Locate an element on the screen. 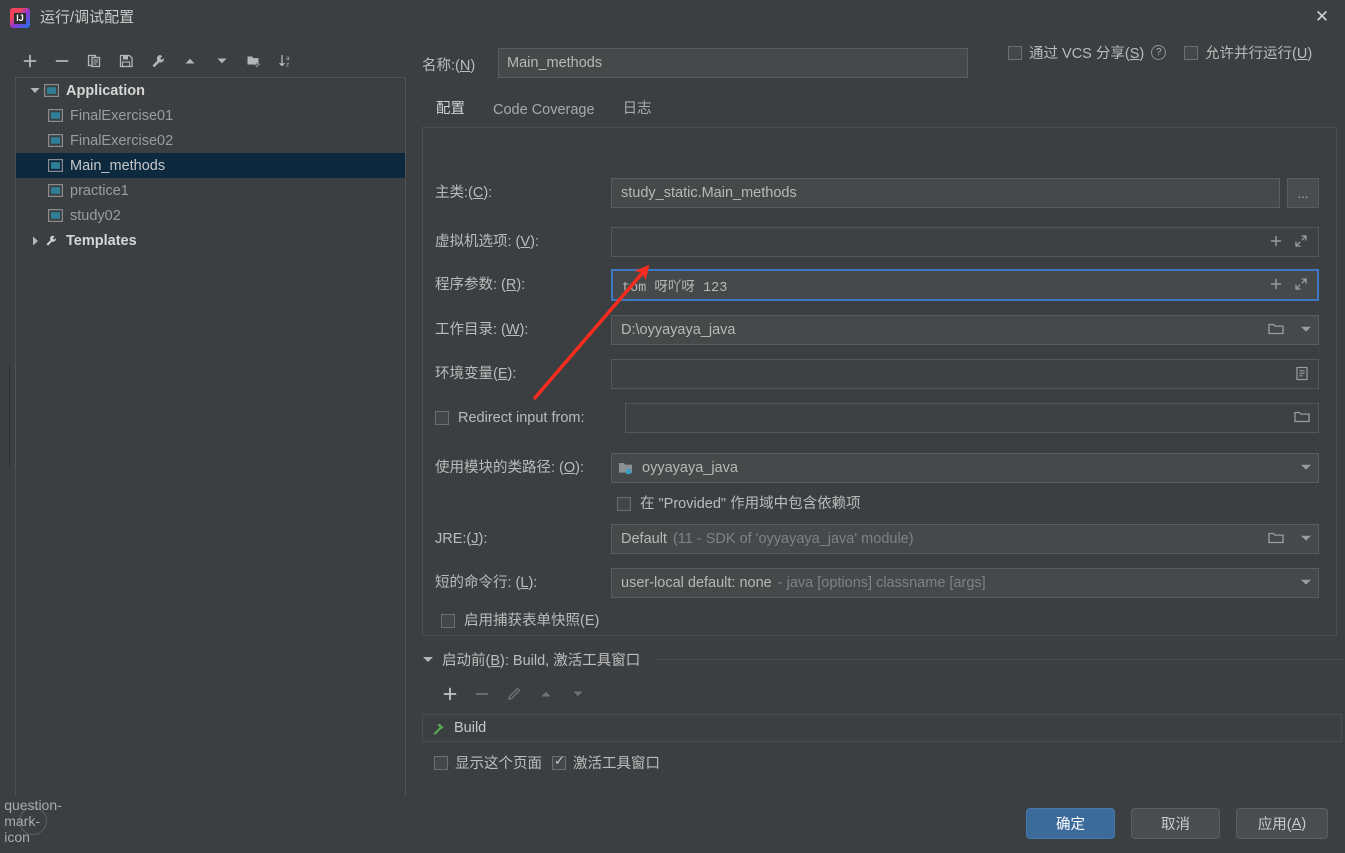 The width and height of the screenshot is (1345, 853). build-hammer-icon is located at coordinates (438, 728).